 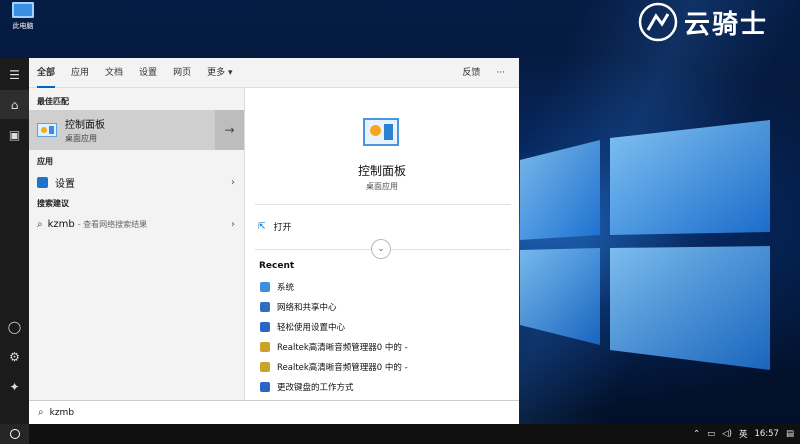 I want to click on gear-icon: ⚙, so click(x=14, y=356).